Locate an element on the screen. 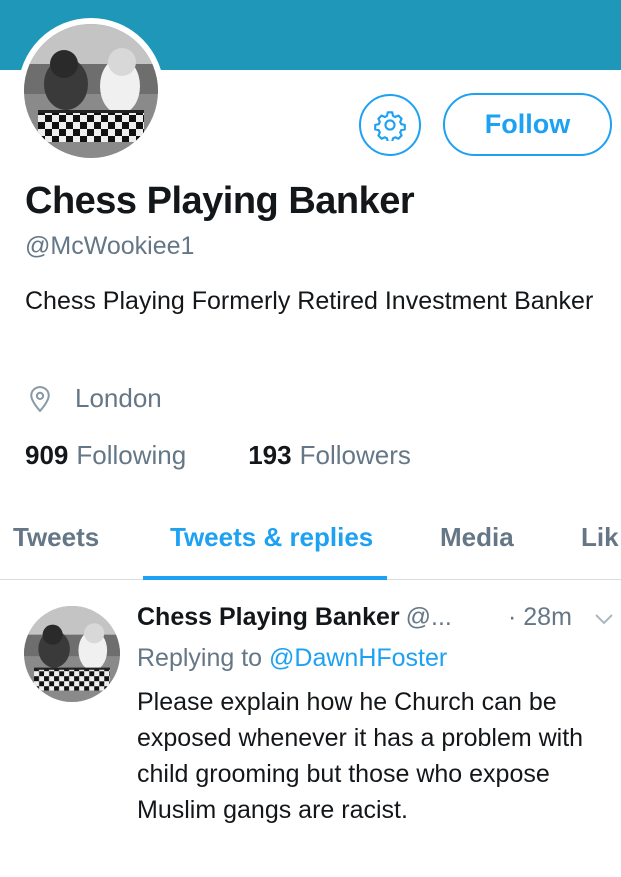  tweet-avatar is located at coordinates (72, 654).